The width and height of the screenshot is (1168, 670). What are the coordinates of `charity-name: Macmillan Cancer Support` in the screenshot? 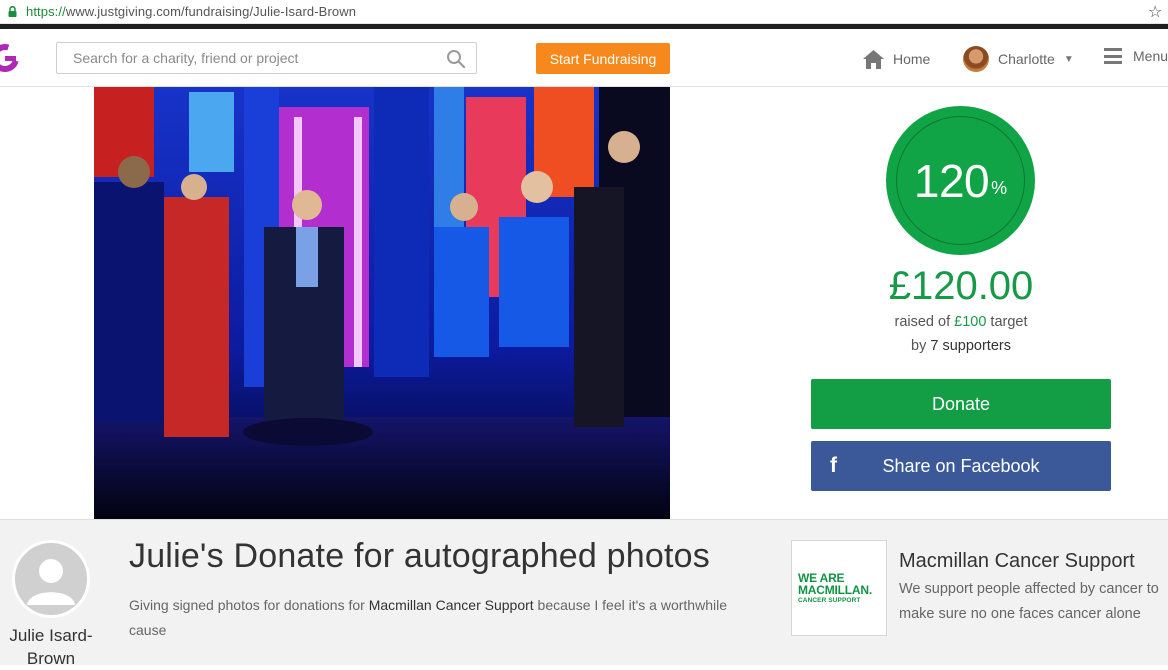 It's located at (1017, 561).